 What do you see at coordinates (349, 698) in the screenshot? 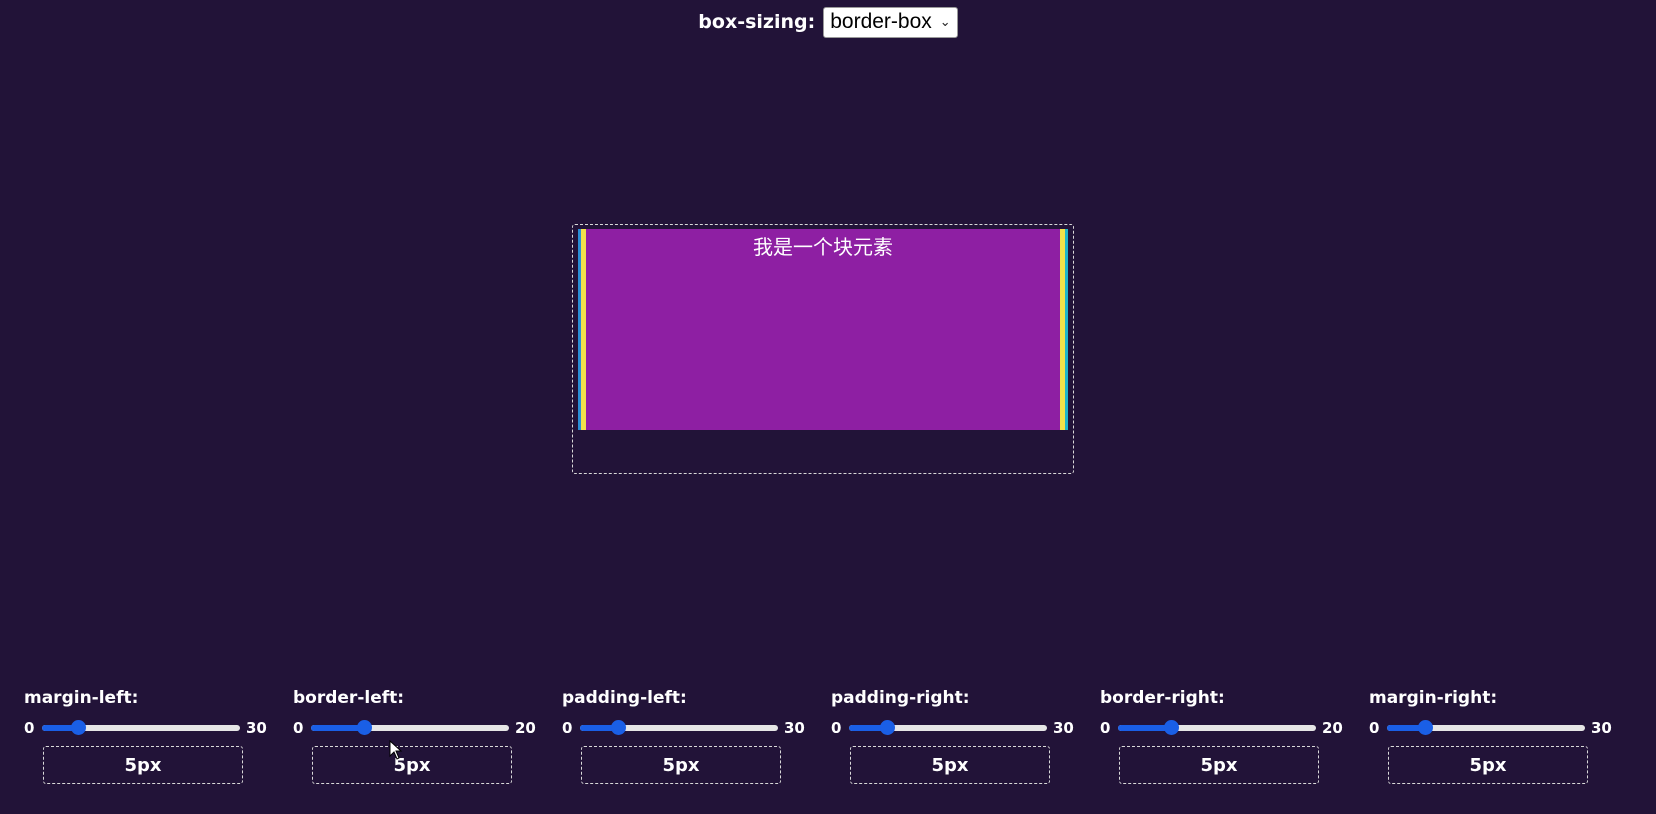
I see `control-label: border-left:` at bounding box center [349, 698].